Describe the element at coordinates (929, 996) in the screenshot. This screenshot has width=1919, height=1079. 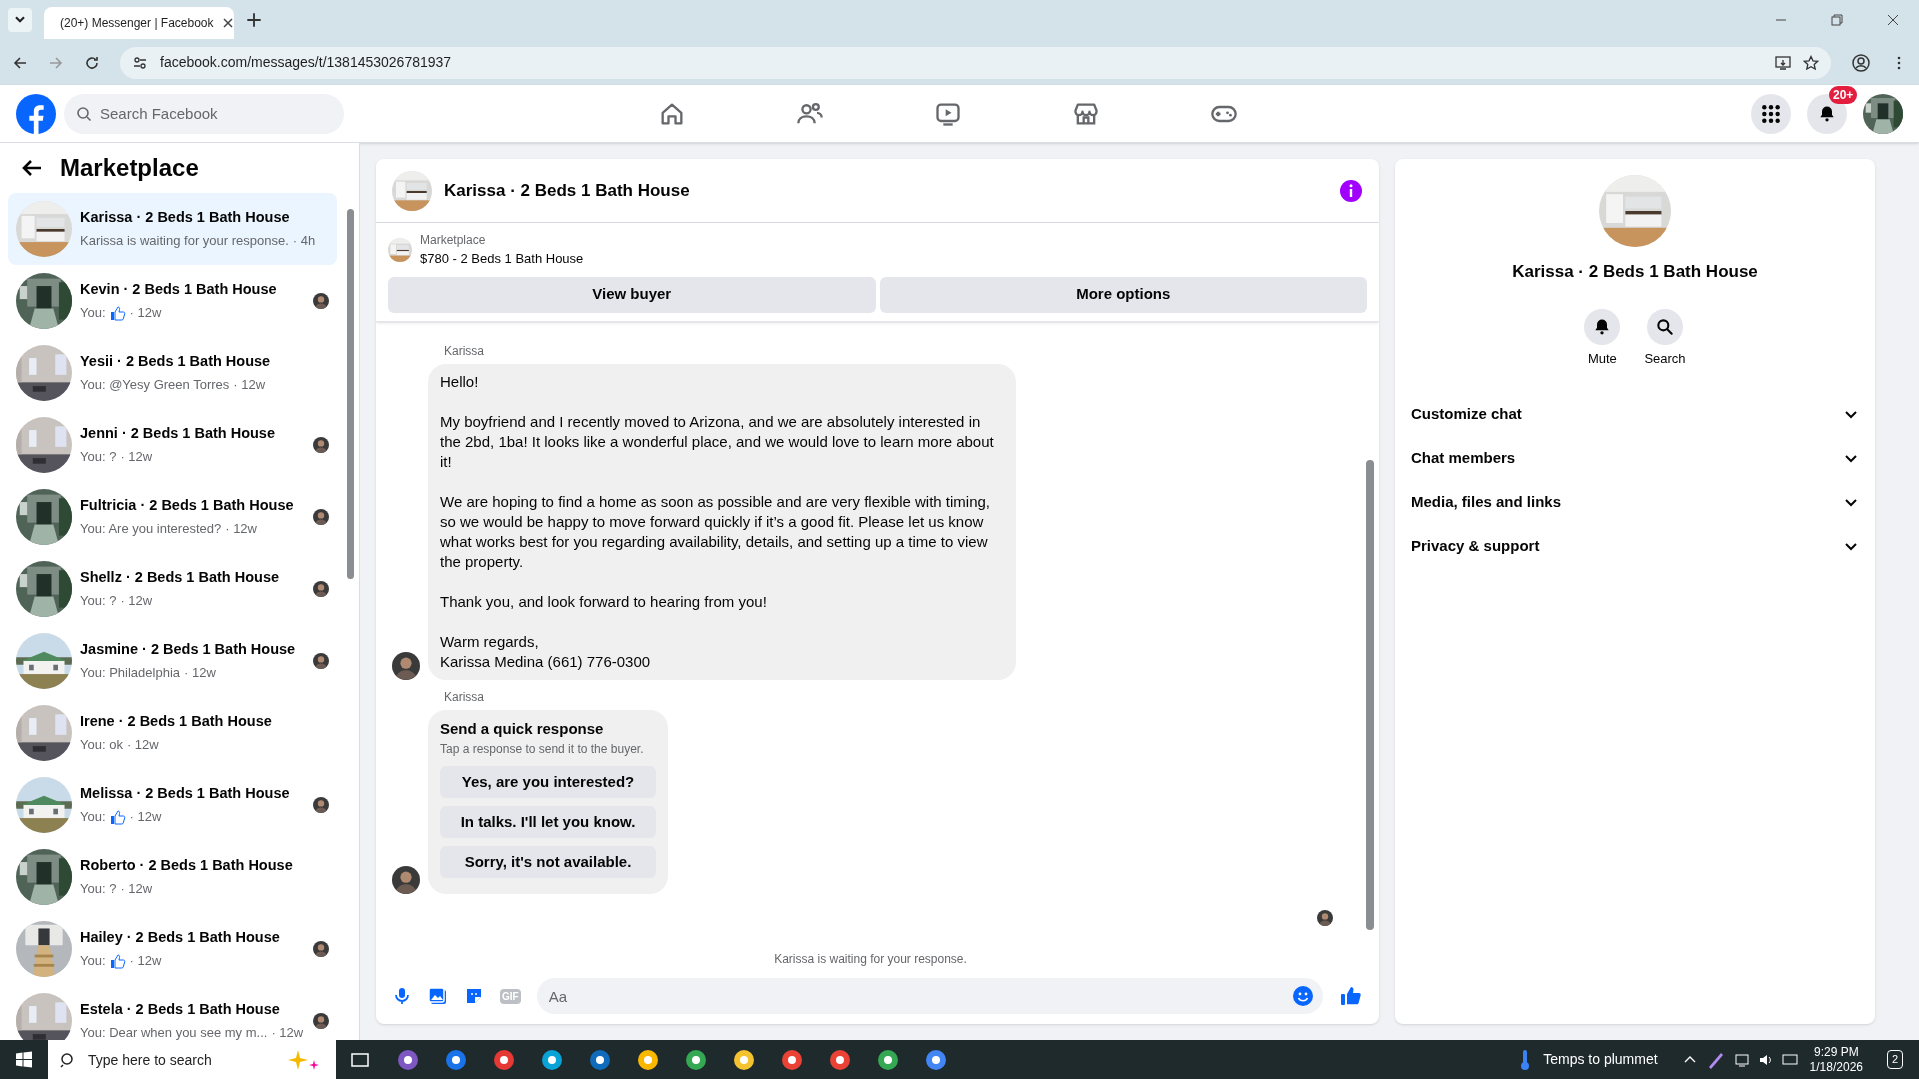
I see `message-input: Aa` at that location.